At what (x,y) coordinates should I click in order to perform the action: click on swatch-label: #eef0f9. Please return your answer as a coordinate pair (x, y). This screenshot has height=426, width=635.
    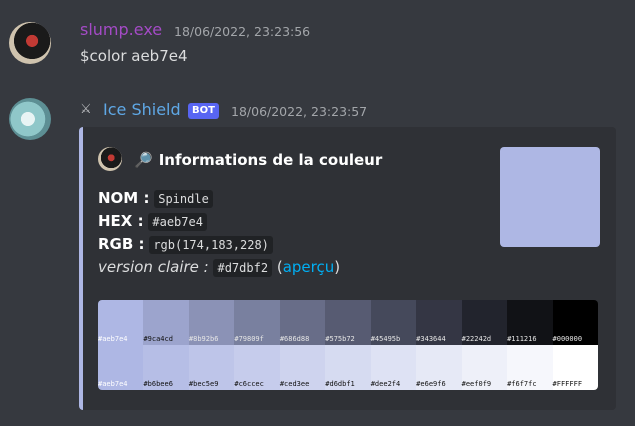
    Looking at the image, I should click on (476, 384).